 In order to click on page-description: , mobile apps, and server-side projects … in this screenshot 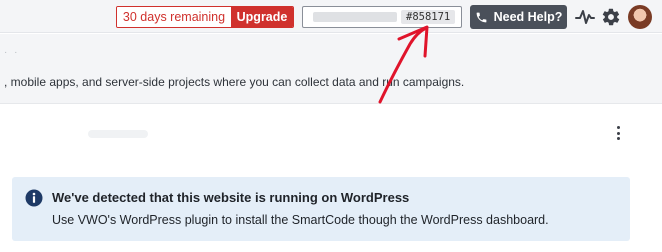, I will do `click(234, 82)`.